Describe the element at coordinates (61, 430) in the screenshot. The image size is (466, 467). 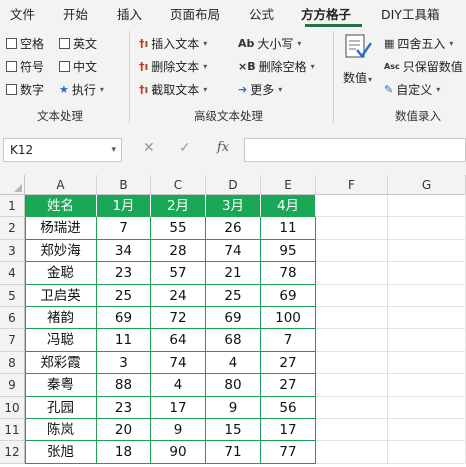
I see `name-cell: 陈岚` at that location.